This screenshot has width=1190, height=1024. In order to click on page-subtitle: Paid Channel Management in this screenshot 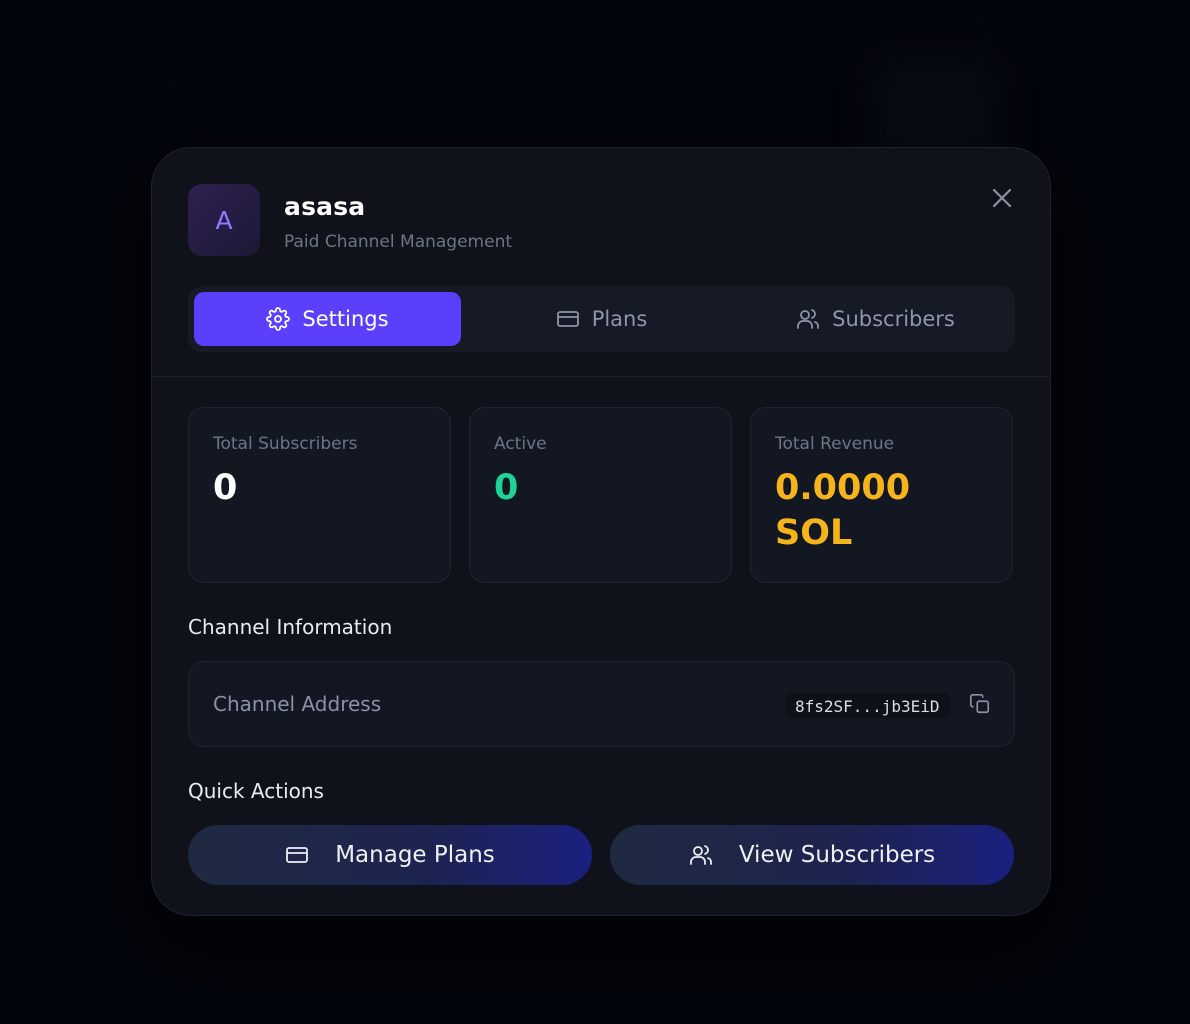, I will do `click(398, 242)`.